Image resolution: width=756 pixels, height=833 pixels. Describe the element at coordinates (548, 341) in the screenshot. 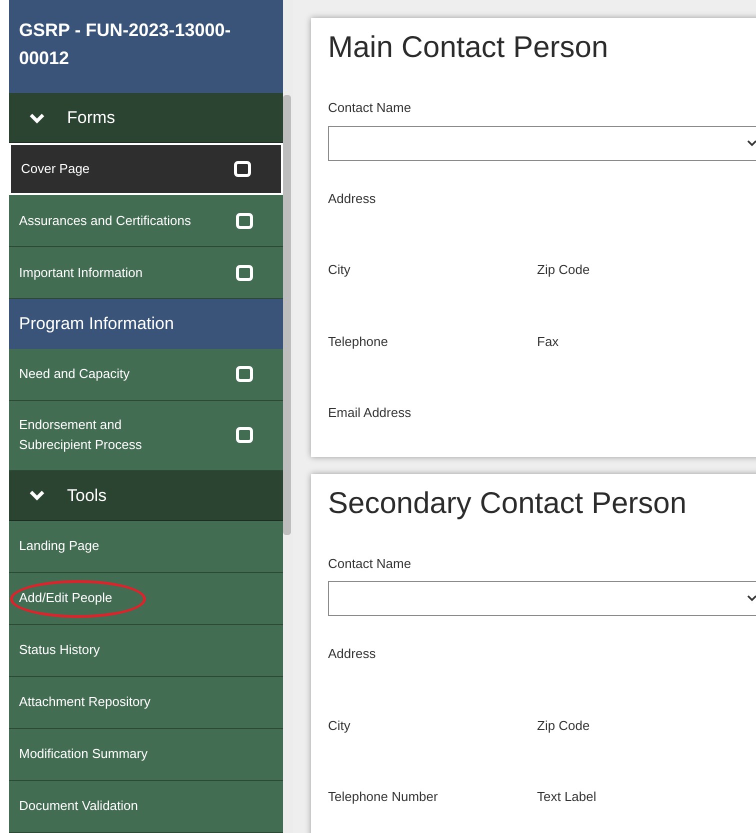

I see `field-label: Fax` at that location.